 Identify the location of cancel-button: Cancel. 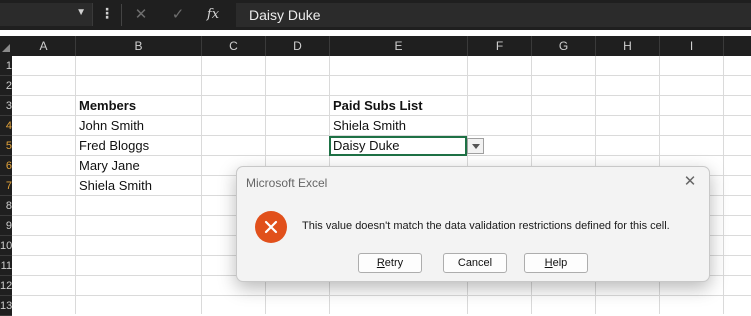
(475, 263).